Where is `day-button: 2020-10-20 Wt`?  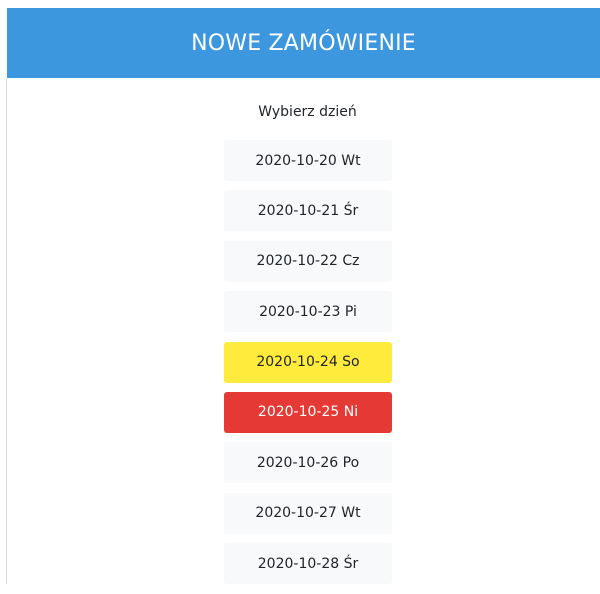
day-button: 2020-10-20 Wt is located at coordinates (308, 160).